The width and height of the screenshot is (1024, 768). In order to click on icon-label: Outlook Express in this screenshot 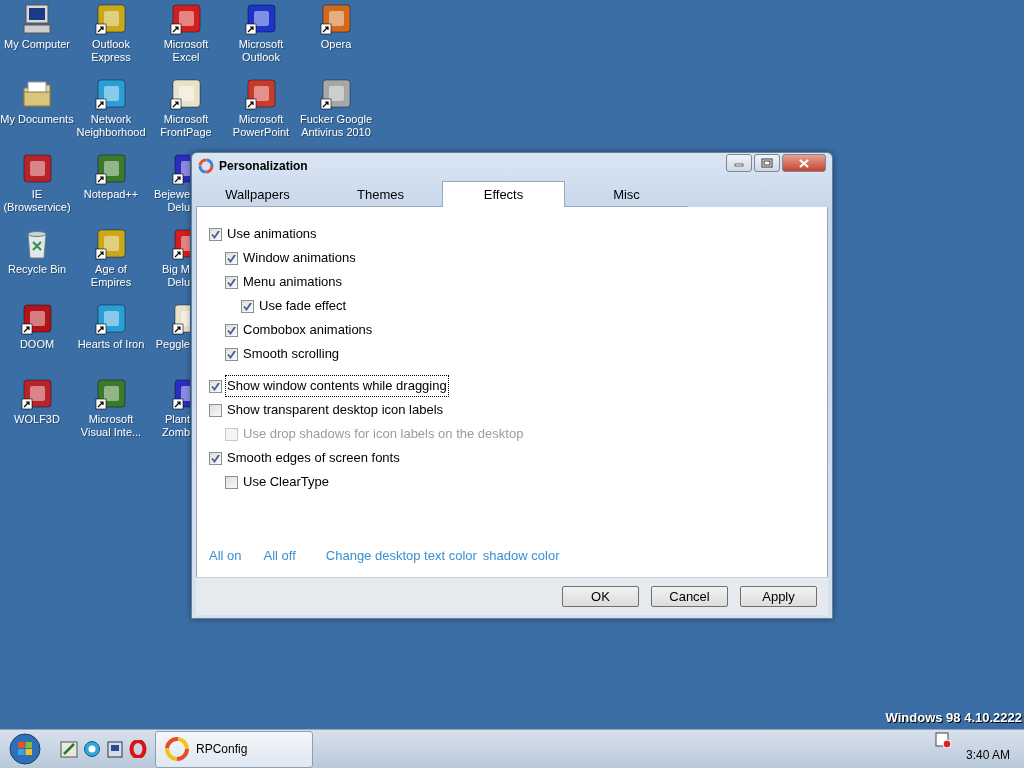, I will do `click(111, 51)`.